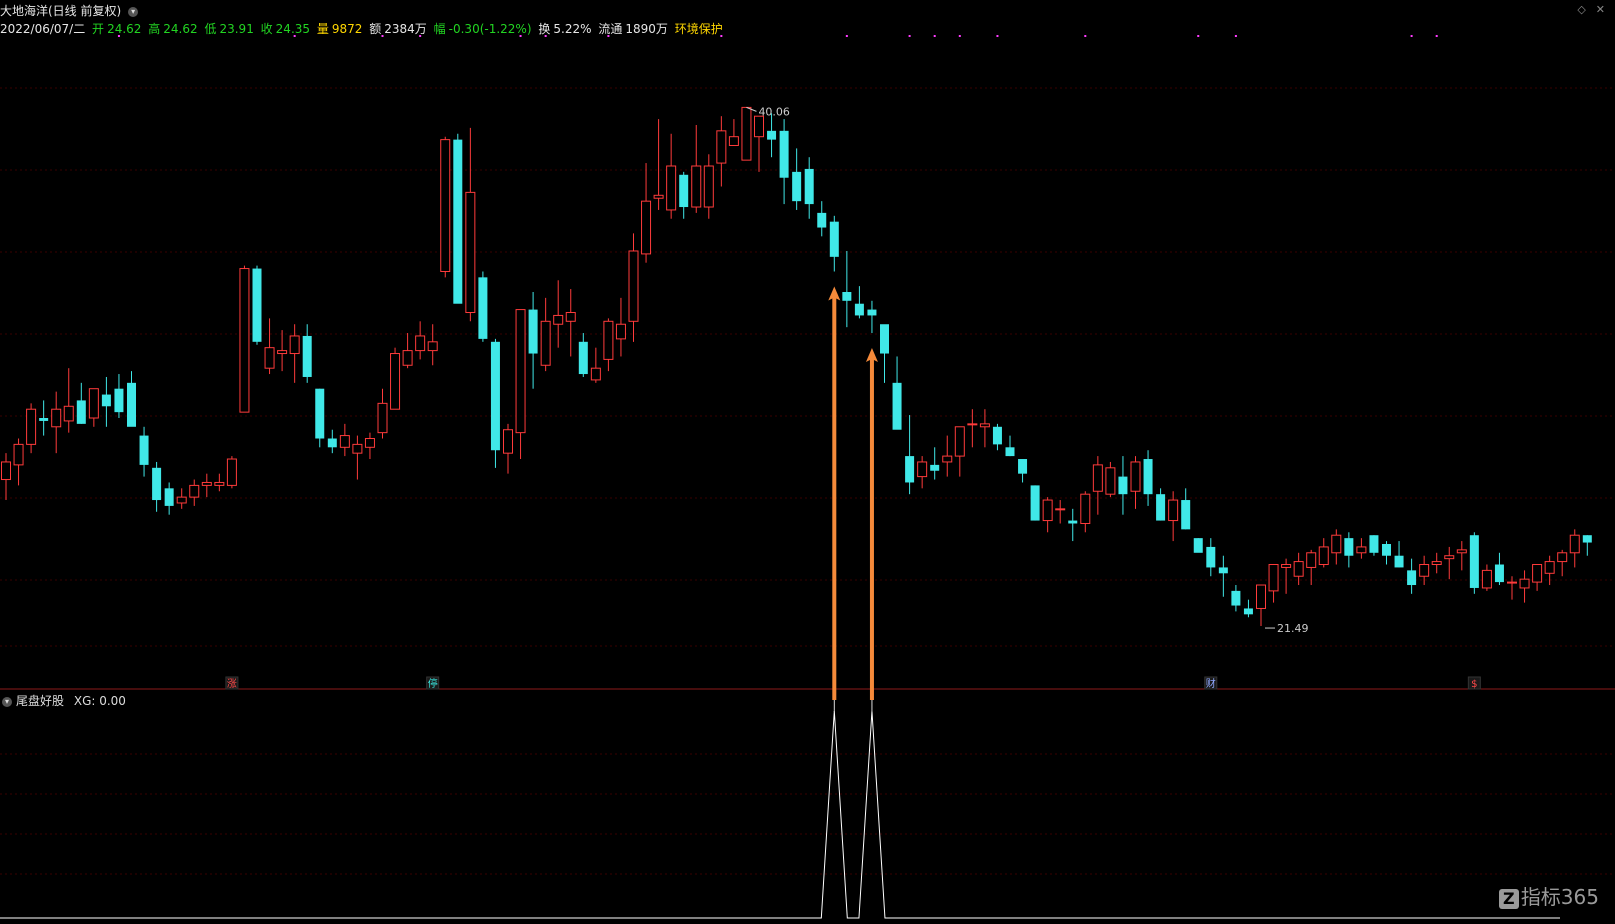 The width and height of the screenshot is (1615, 924). What do you see at coordinates (7, 701) in the screenshot?
I see `chevron-down-icon: ▾` at bounding box center [7, 701].